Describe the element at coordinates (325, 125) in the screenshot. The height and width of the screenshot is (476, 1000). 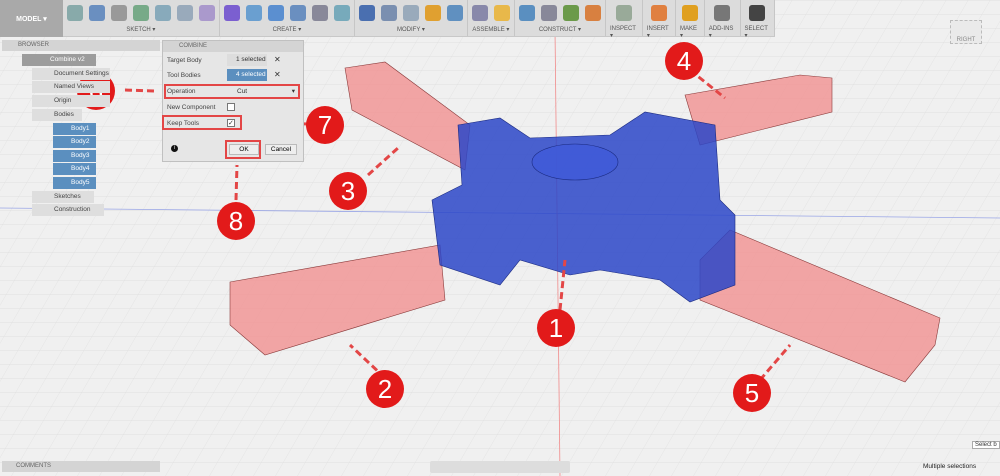
I see `callout-7: 7` at that location.